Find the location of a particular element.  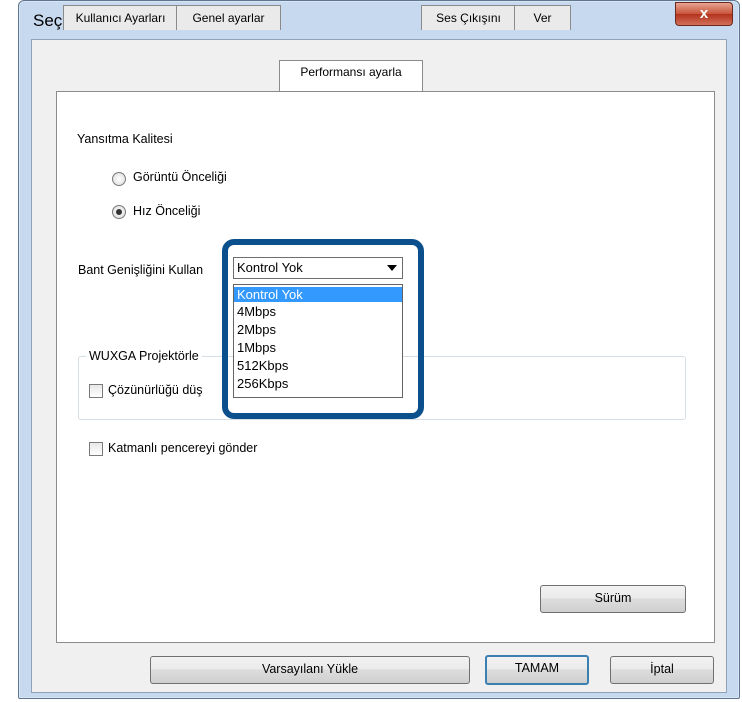

bandwidth-select-value: Kontrol Yok is located at coordinates (270, 267).